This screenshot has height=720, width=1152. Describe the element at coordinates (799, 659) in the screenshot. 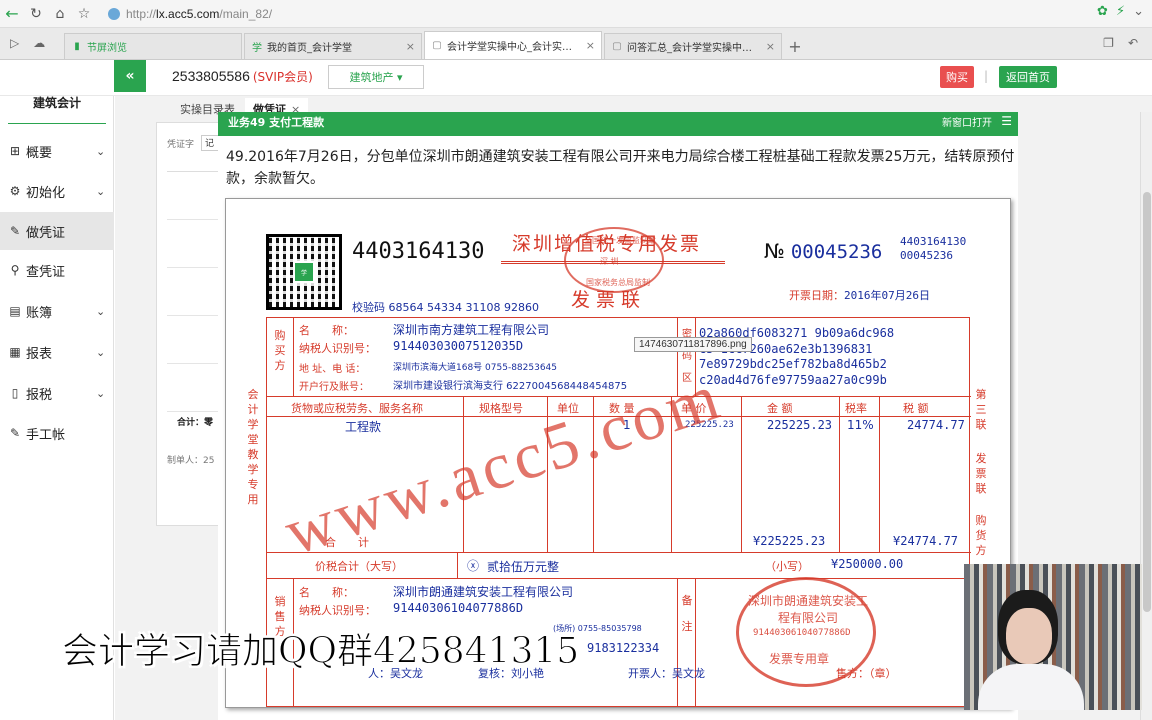

I see `seal-use: 发票专用章` at that location.